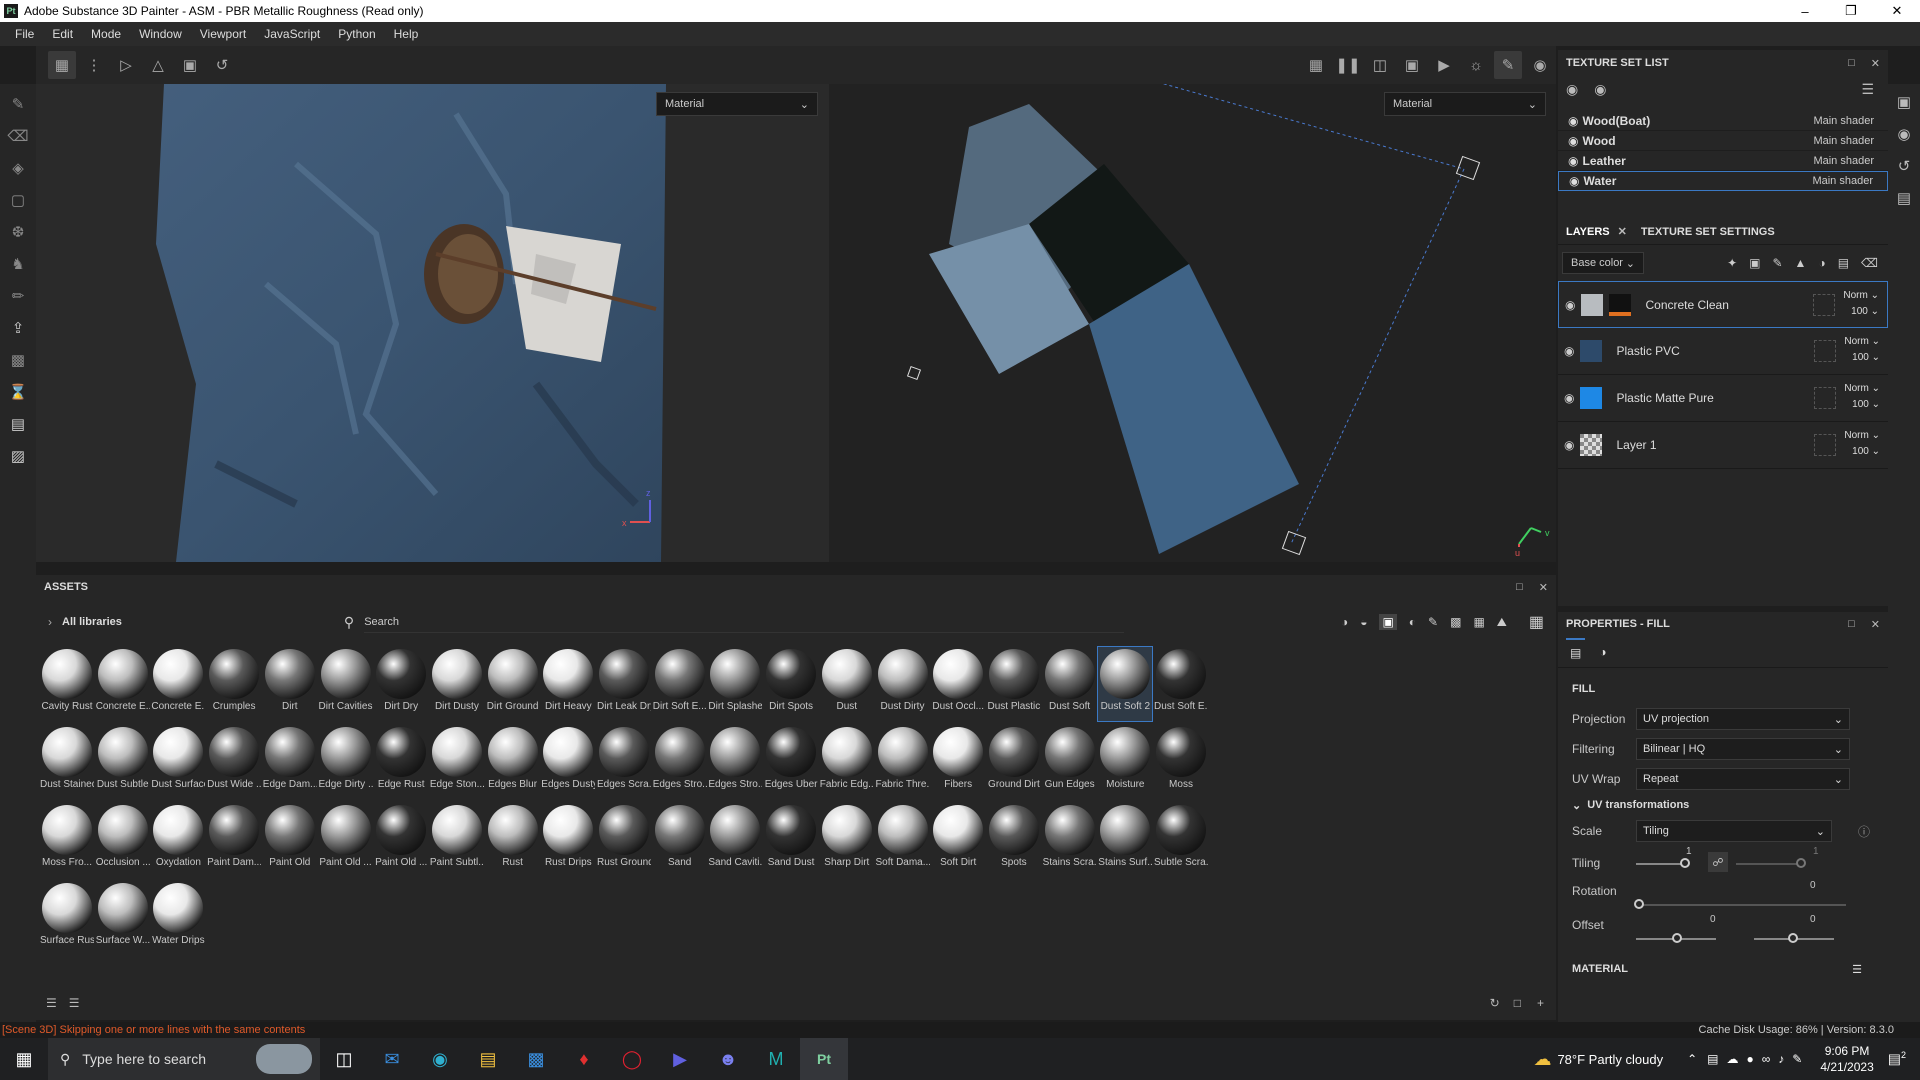 The width and height of the screenshot is (1920, 1080). Describe the element at coordinates (223, 34) in the screenshot. I see `menu-viewport: Viewport` at that location.